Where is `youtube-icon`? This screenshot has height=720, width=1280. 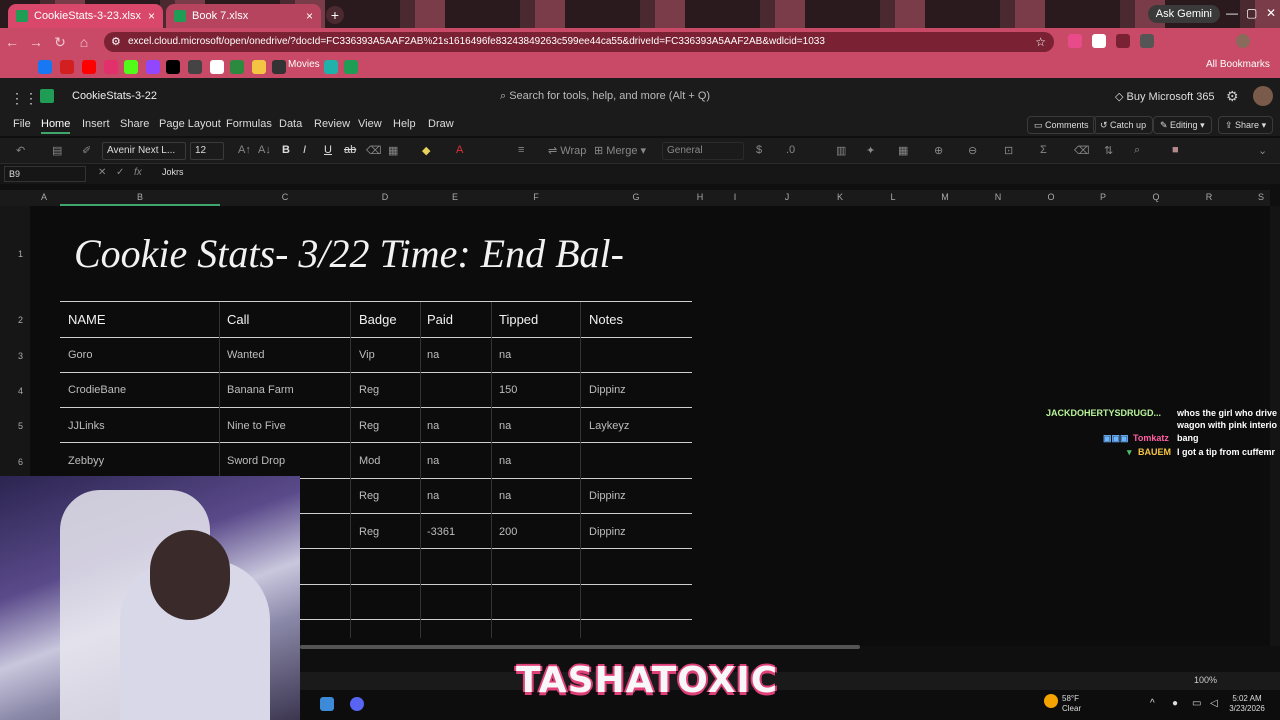
youtube-icon is located at coordinates (89, 67).